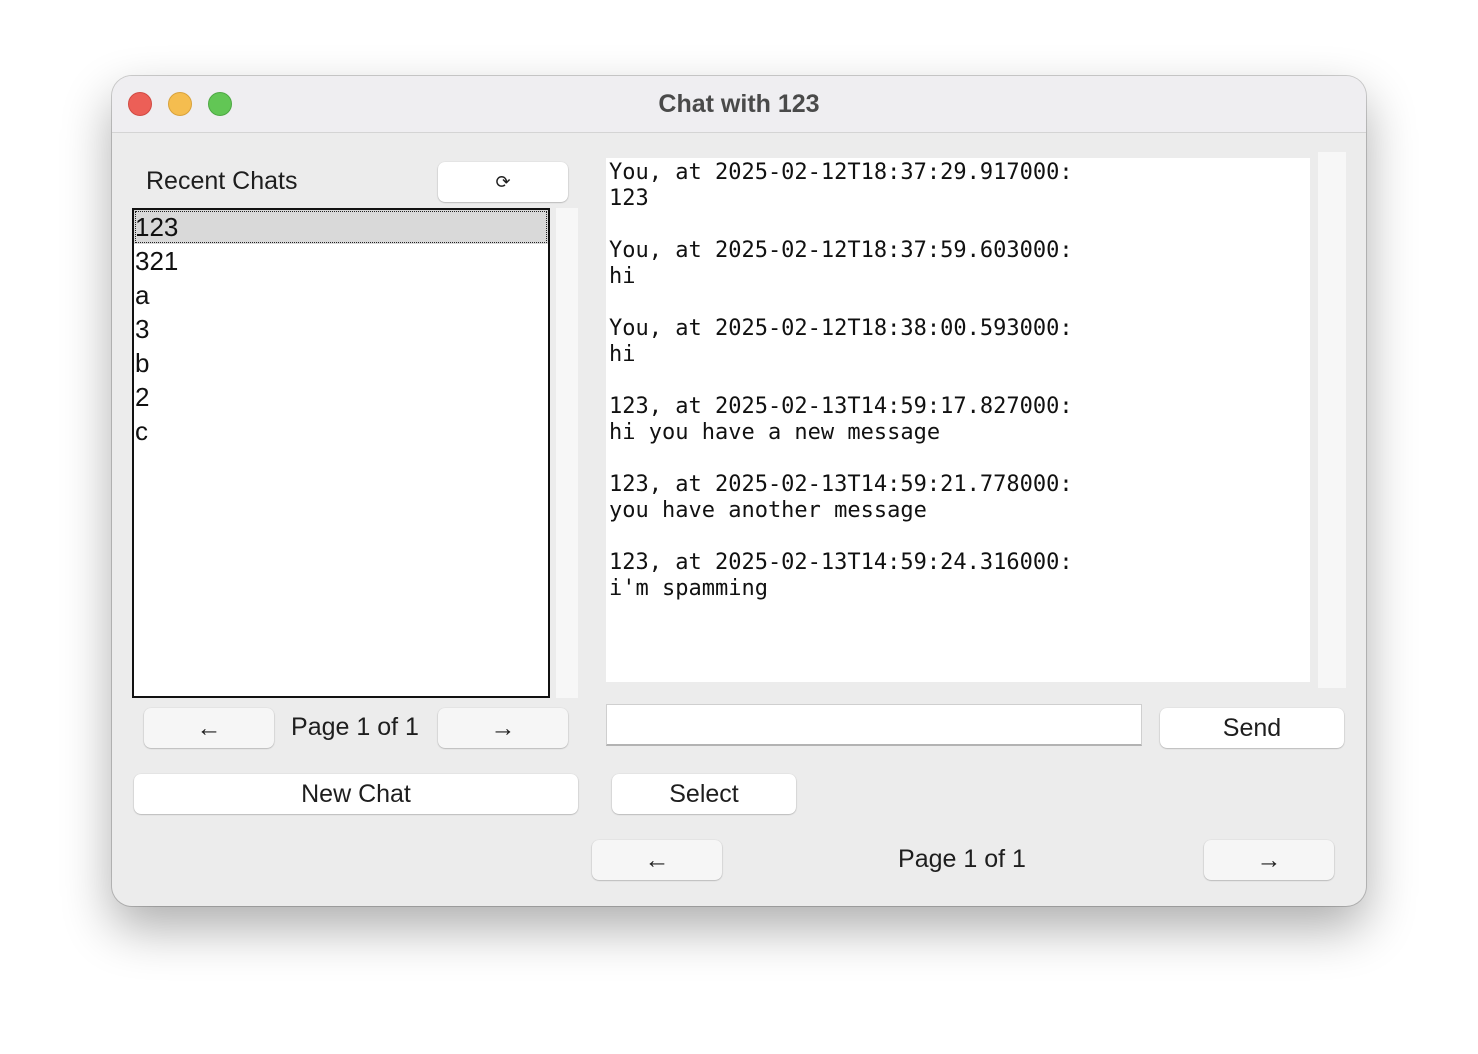  What do you see at coordinates (629, 198) in the screenshot?
I see `message-text: 123` at bounding box center [629, 198].